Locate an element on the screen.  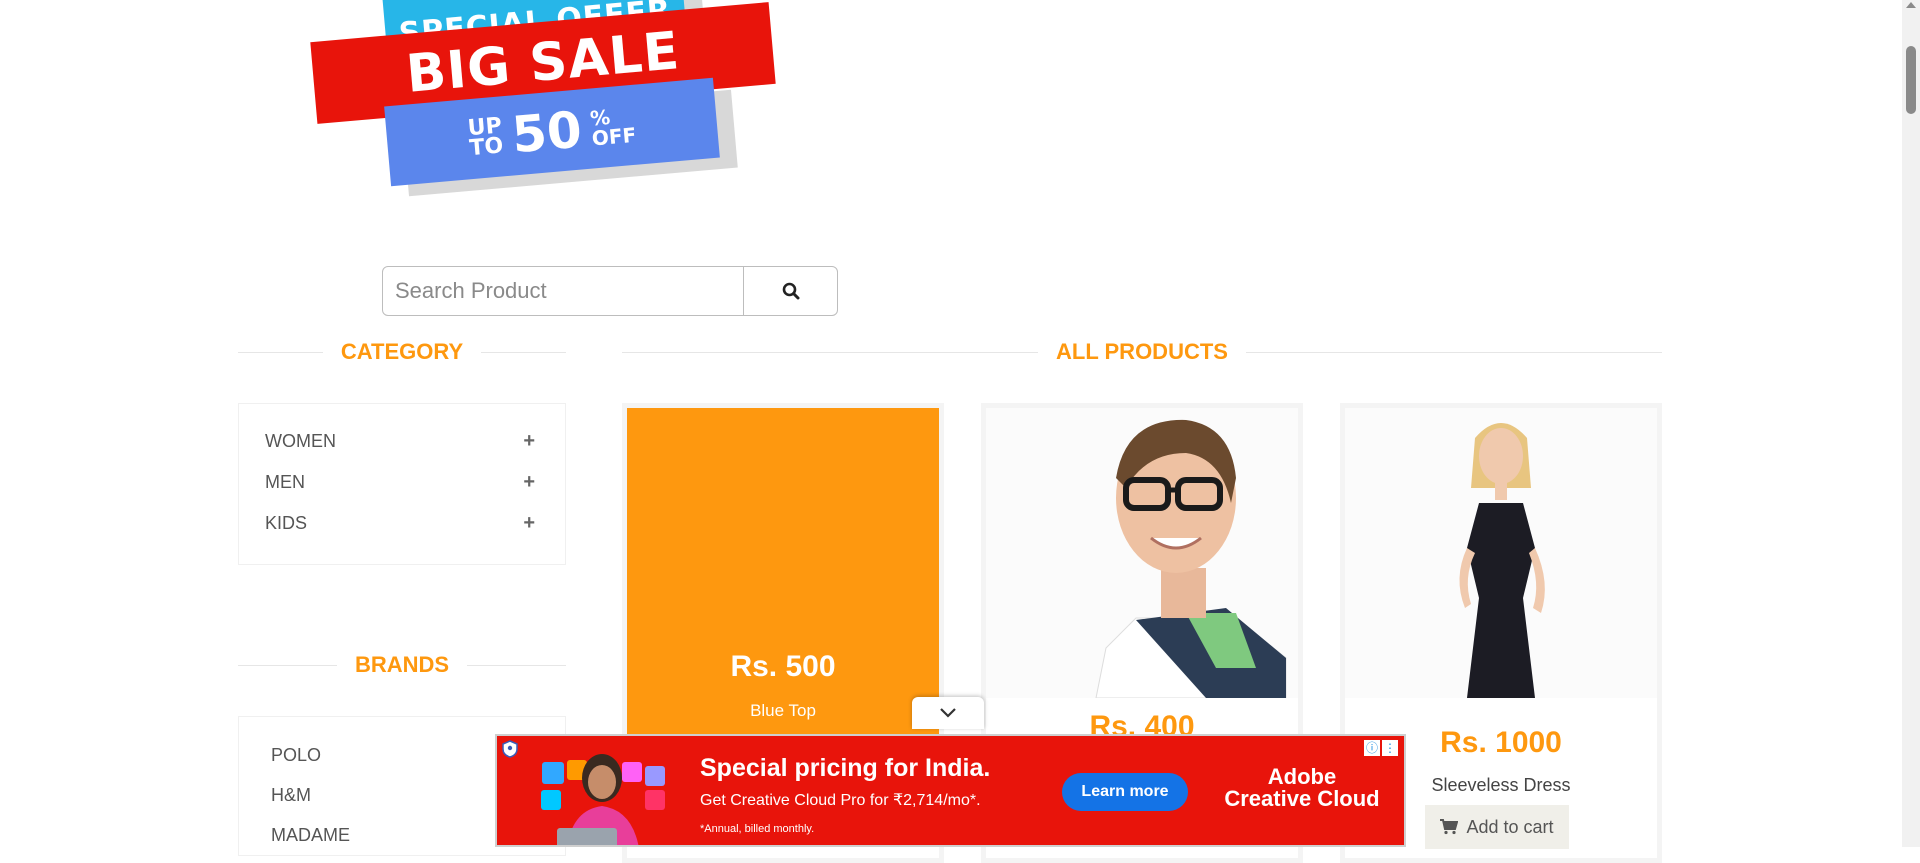
ad-brand-line2: Creative Cloud is located at coordinates (1302, 798).